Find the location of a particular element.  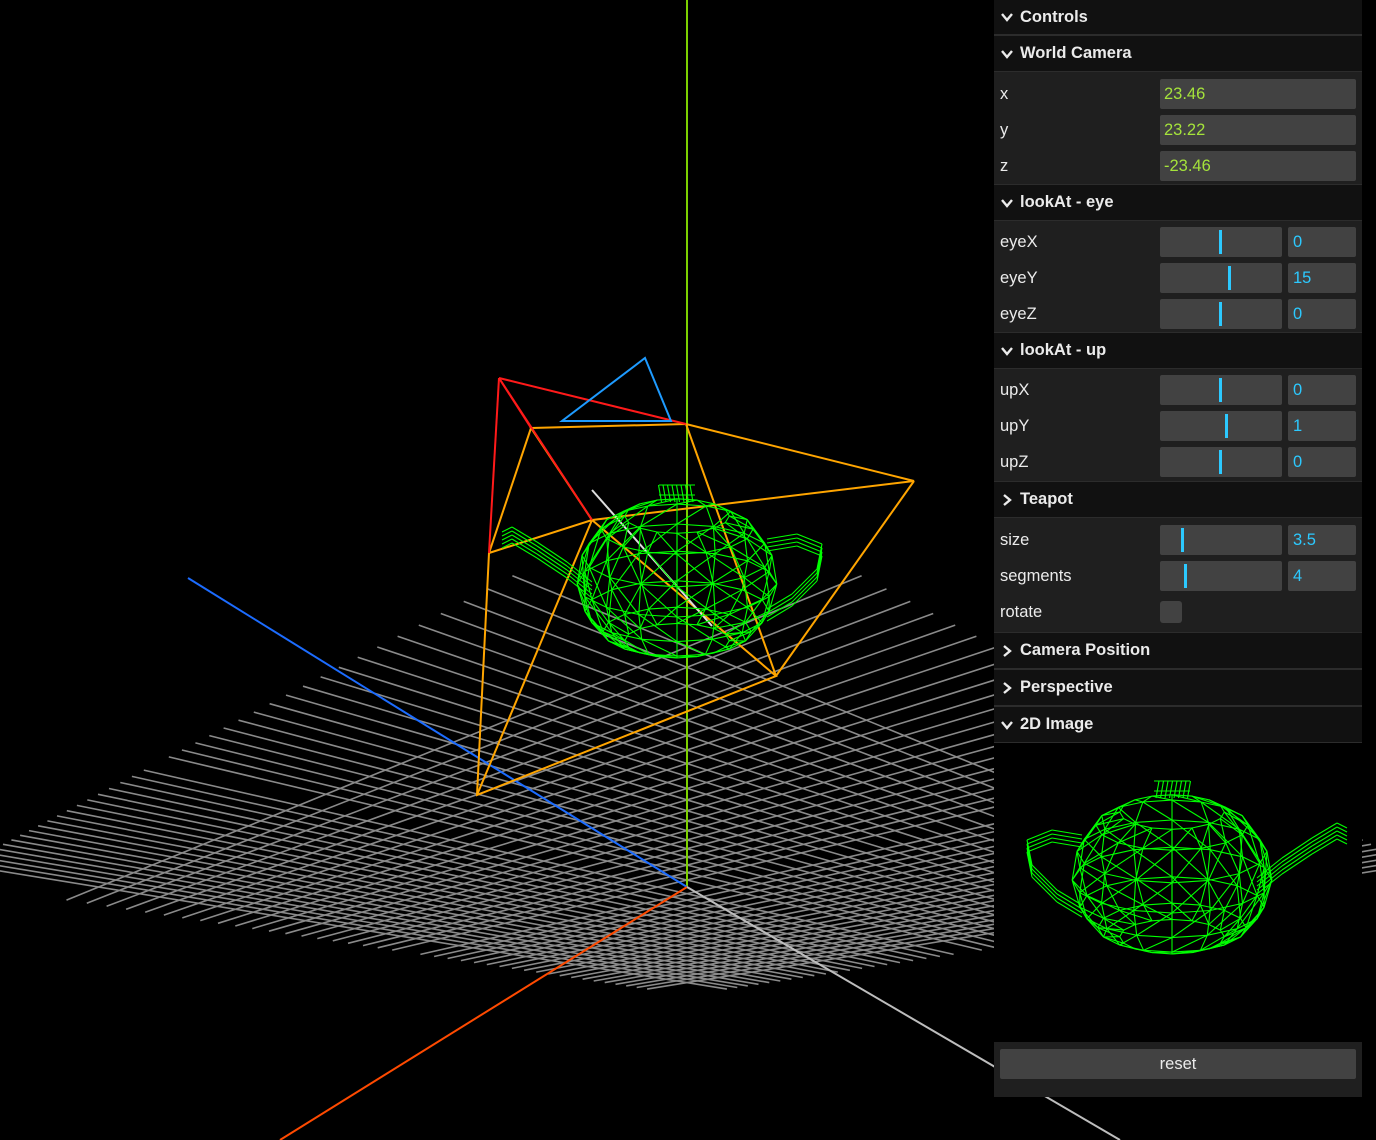

up-x-row: upX 0 is located at coordinates (1178, 390).